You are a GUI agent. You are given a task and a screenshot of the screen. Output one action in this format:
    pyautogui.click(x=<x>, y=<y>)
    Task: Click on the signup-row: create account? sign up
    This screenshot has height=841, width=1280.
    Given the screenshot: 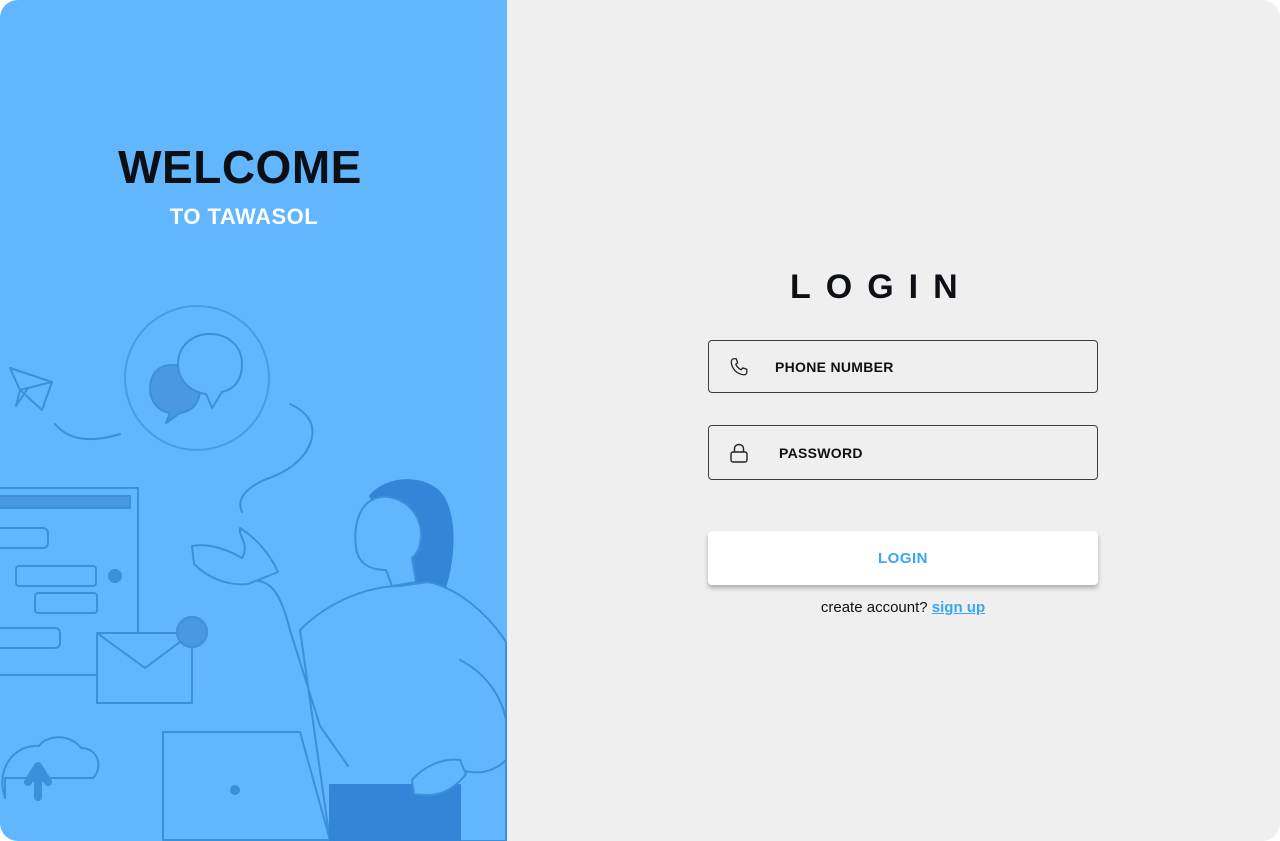 What is the action you would take?
    pyautogui.click(x=903, y=607)
    